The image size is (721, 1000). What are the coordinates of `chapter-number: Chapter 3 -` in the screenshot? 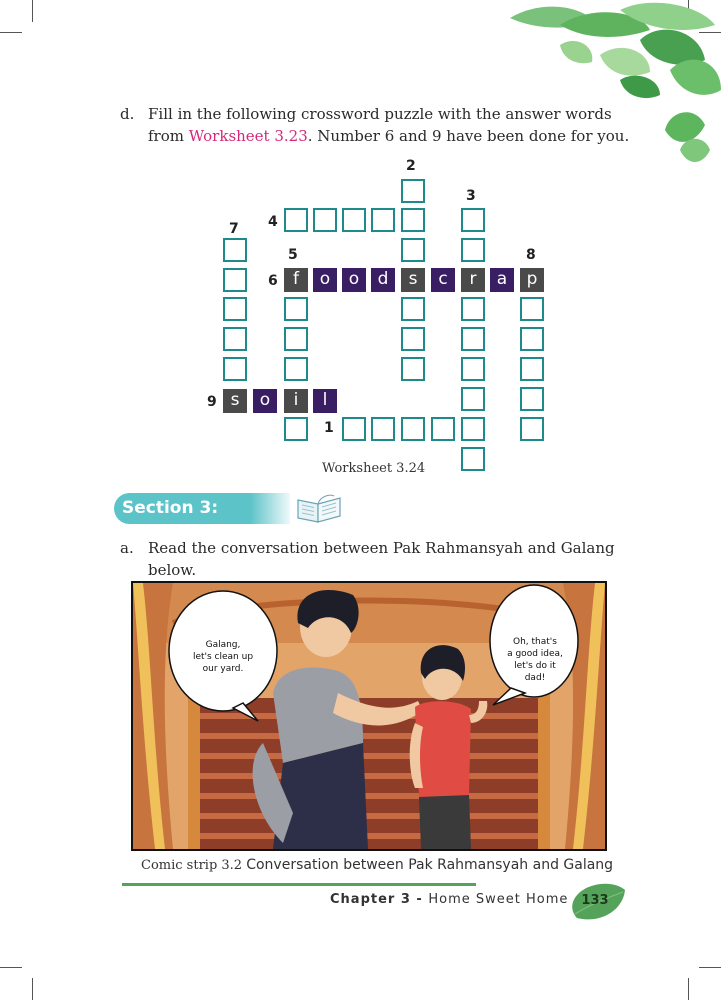 It's located at (379, 899).